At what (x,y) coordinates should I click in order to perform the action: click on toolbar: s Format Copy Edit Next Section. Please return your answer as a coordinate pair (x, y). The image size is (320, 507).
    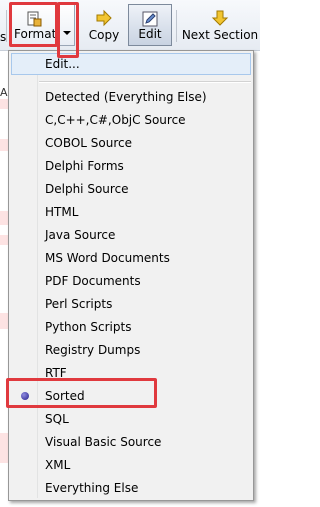
    Looking at the image, I should click on (130, 25).